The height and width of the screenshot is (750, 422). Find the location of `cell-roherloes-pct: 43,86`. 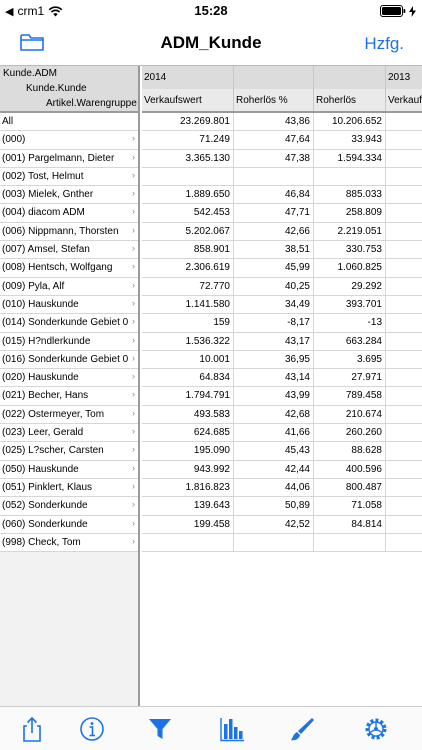

cell-roherloes-pct: 43,86 is located at coordinates (274, 122).